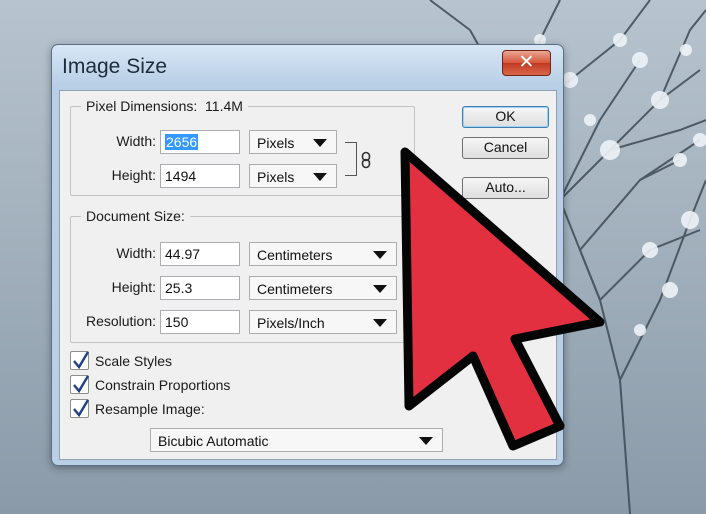 Image resolution: width=706 pixels, height=514 pixels. What do you see at coordinates (177, 322) in the screenshot?
I see `resolution-value: 150` at bounding box center [177, 322].